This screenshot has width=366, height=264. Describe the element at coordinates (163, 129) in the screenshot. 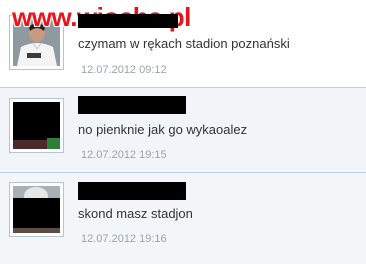

I see `comment-text: no pienknie jak go wykaoalez` at that location.